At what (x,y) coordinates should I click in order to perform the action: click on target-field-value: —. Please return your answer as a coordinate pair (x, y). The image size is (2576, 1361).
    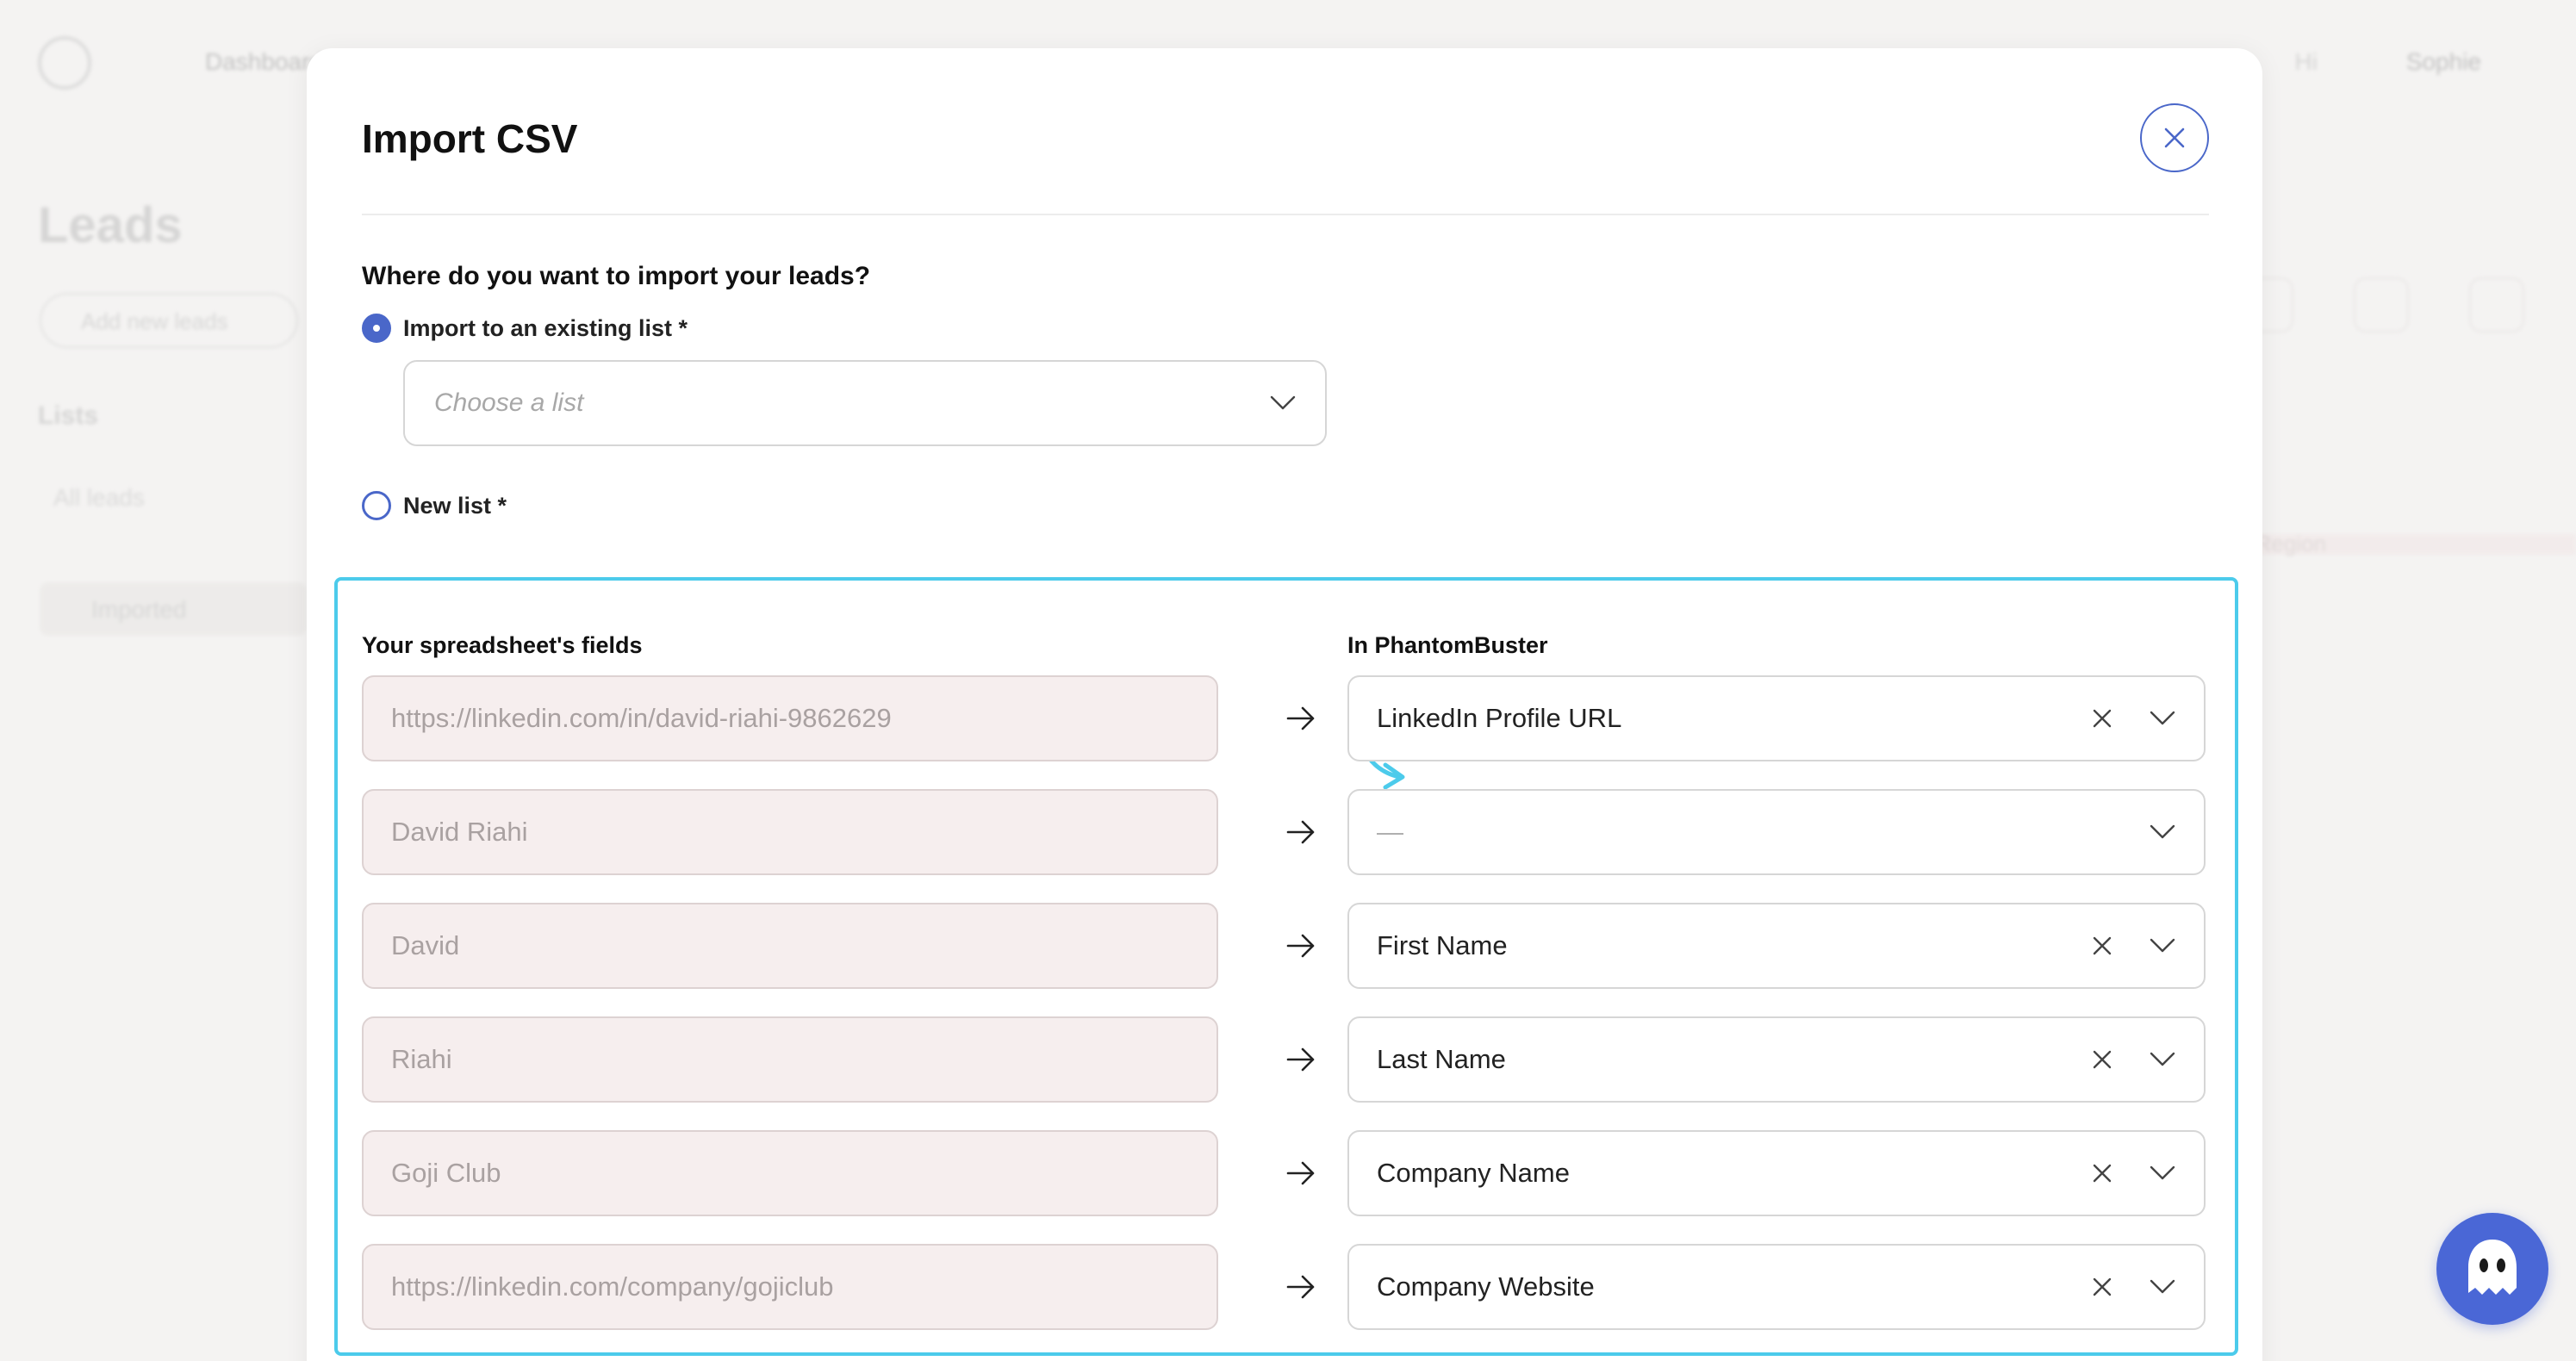
    Looking at the image, I should click on (1390, 832).